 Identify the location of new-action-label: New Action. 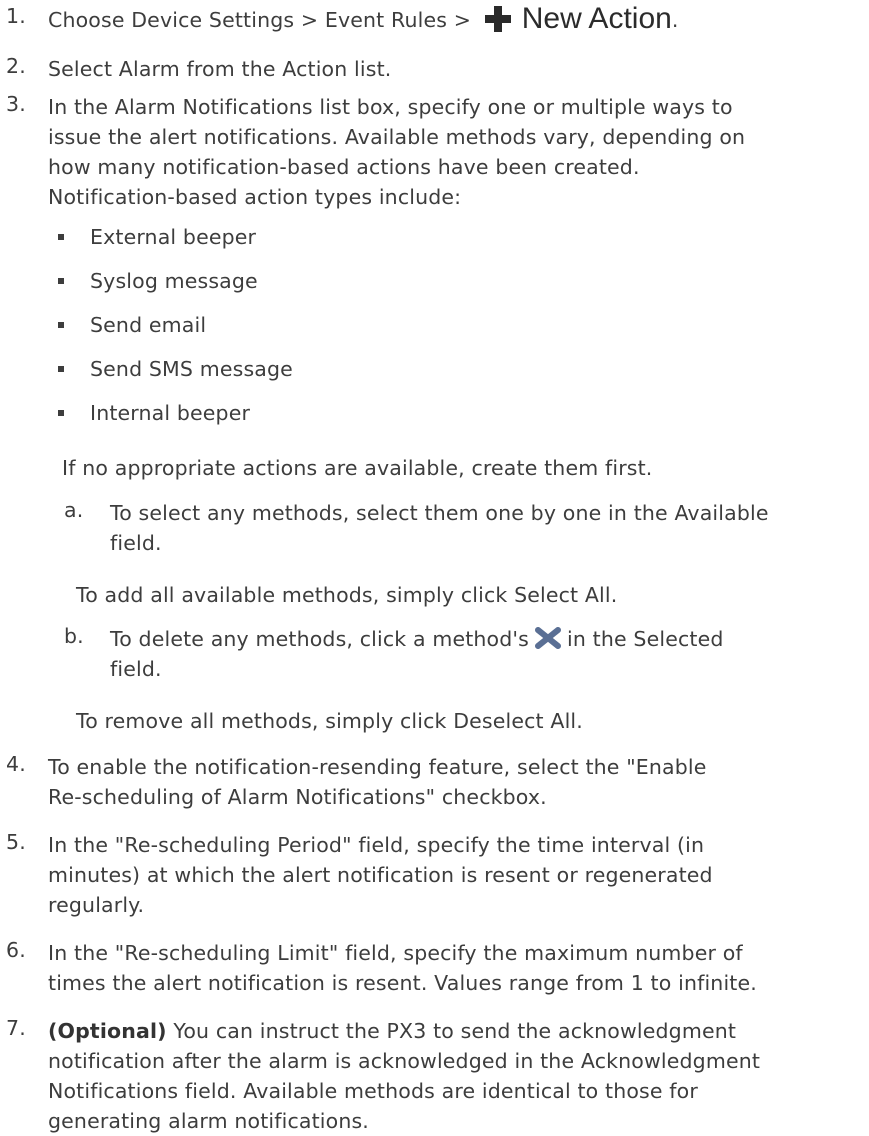
(596, 18).